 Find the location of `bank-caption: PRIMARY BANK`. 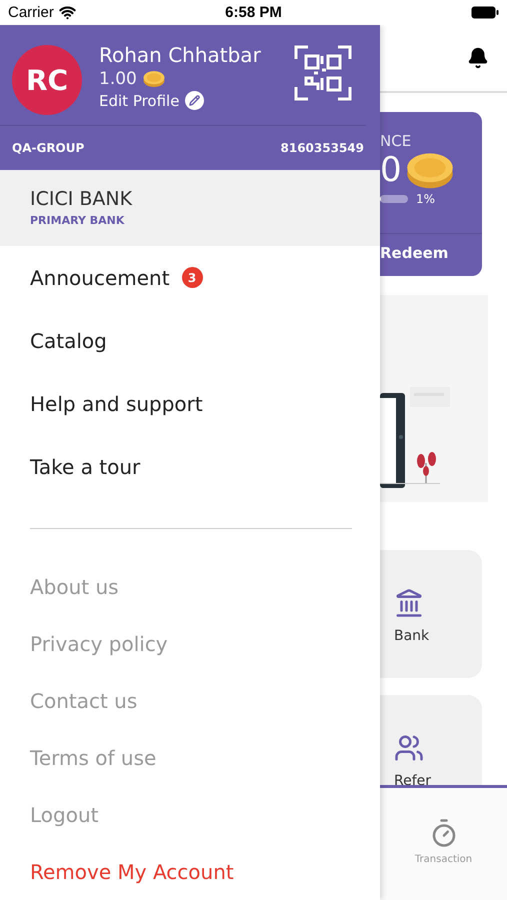

bank-caption: PRIMARY BANK is located at coordinates (78, 221).